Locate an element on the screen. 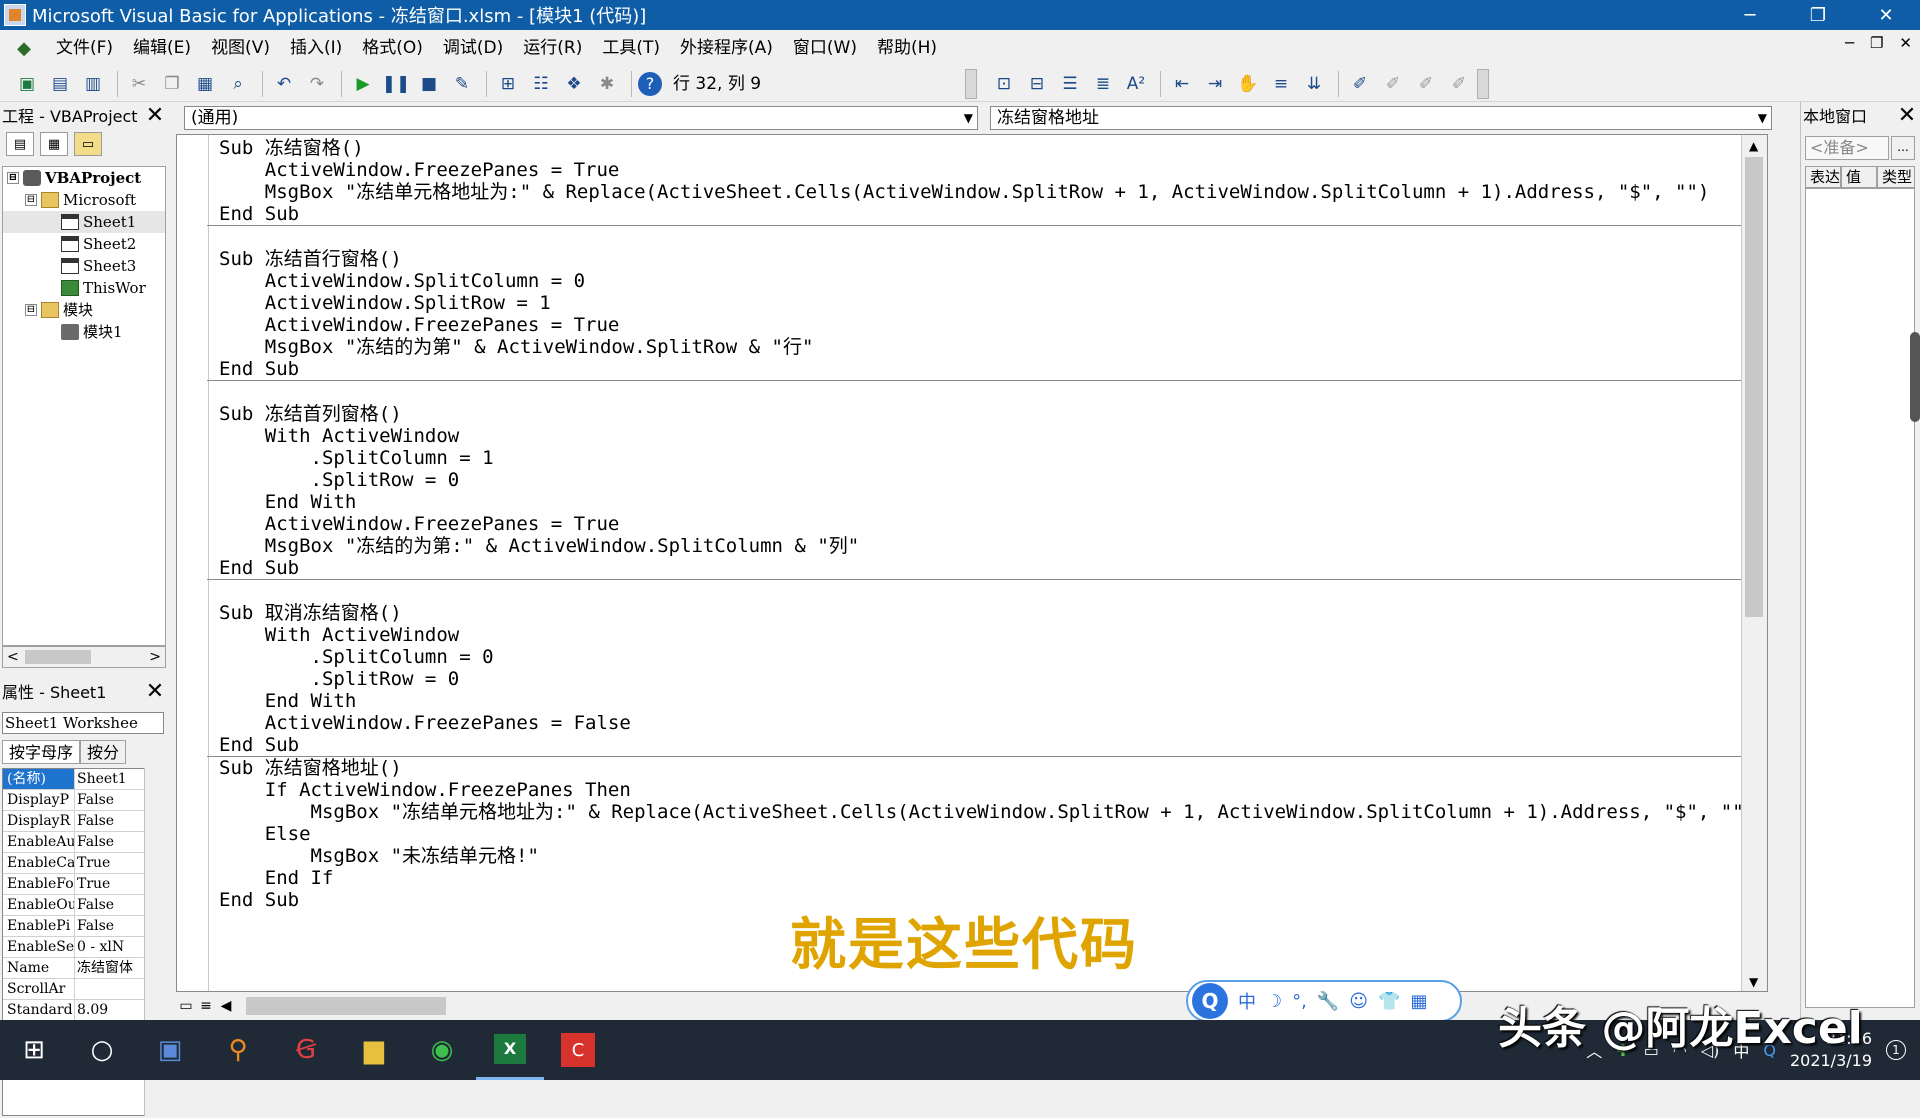 This screenshot has height=1118, width=1920. code-line: .SplitColumn = 0 is located at coordinates (978, 657).